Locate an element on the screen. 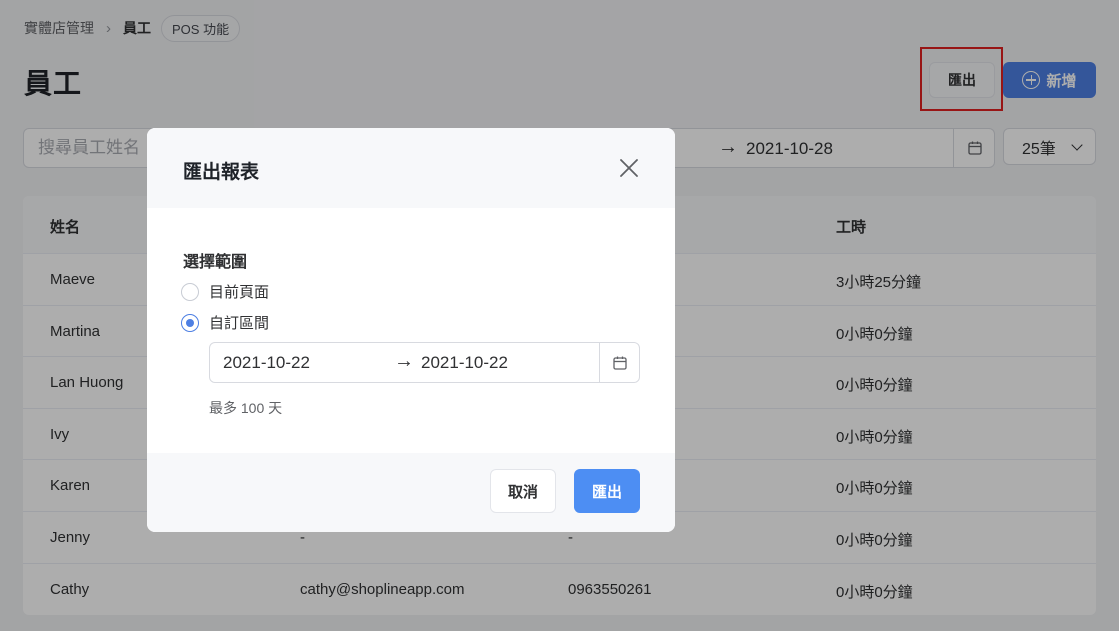 The width and height of the screenshot is (1119, 631). range-end-date: 2021-10-22 is located at coordinates (464, 363).